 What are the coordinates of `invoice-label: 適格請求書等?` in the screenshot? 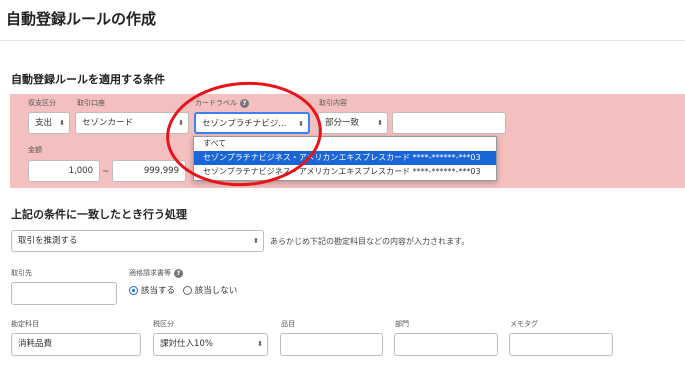 It's located at (156, 273).